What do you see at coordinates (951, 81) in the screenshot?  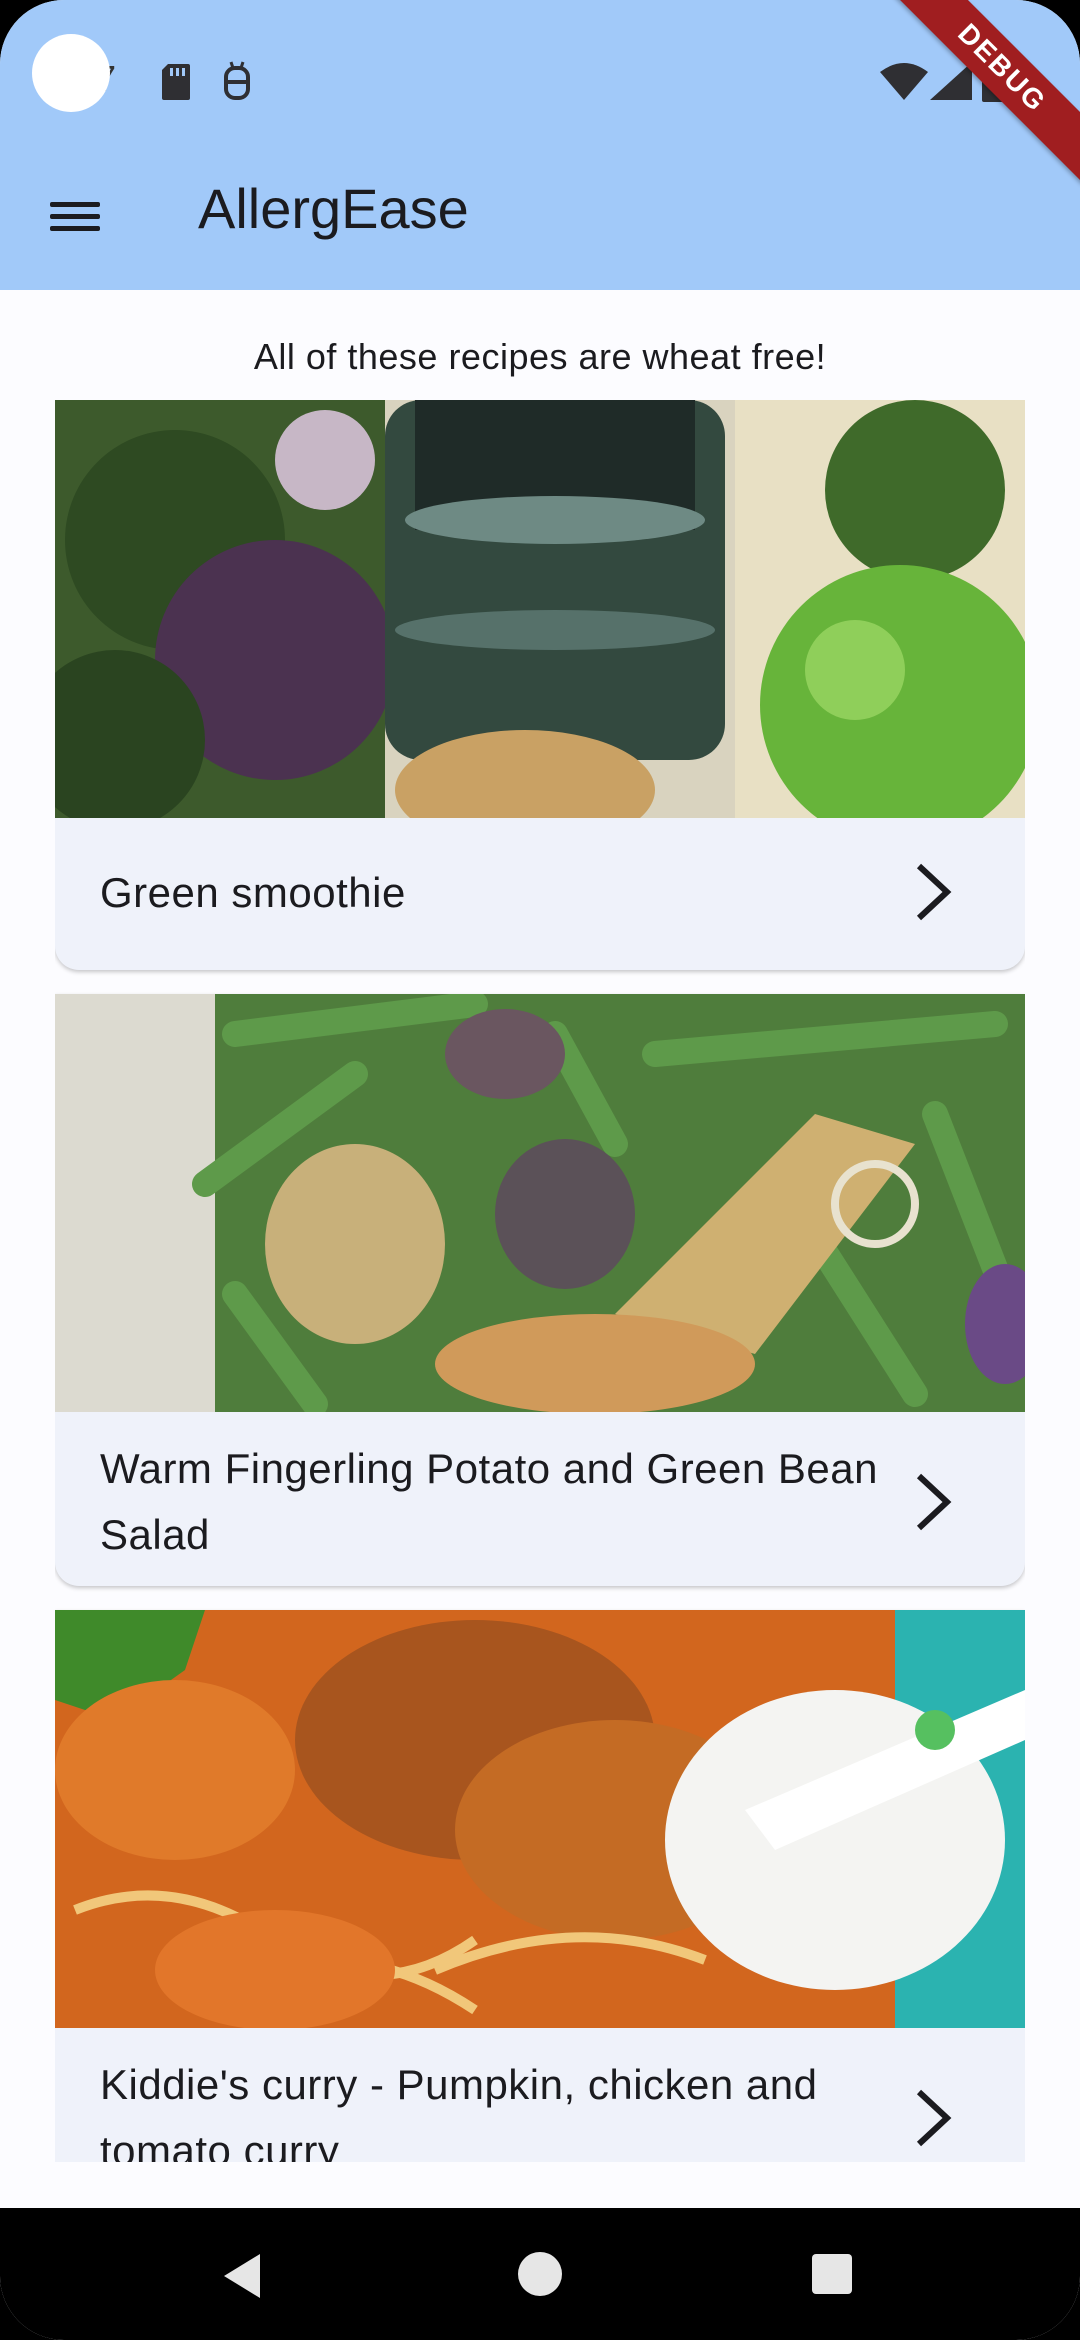 I see `cellular-signal-icon` at bounding box center [951, 81].